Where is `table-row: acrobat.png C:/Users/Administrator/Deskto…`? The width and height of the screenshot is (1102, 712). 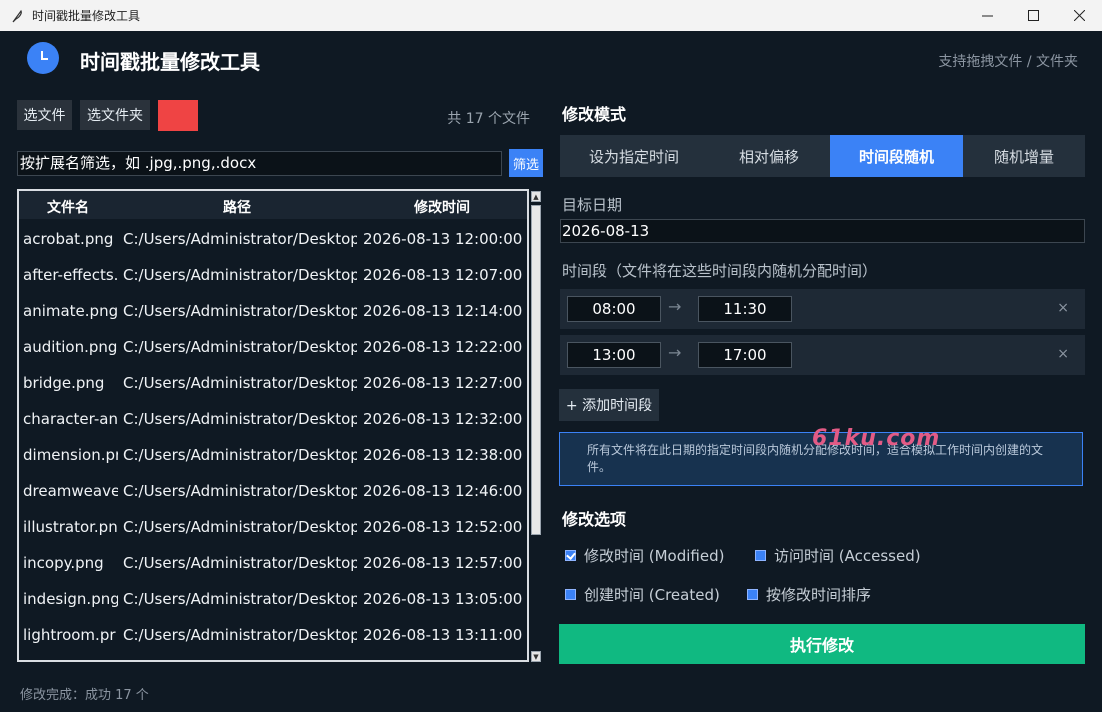
table-row: acrobat.png C:/Users/Administrator/Deskto… is located at coordinates (273, 239).